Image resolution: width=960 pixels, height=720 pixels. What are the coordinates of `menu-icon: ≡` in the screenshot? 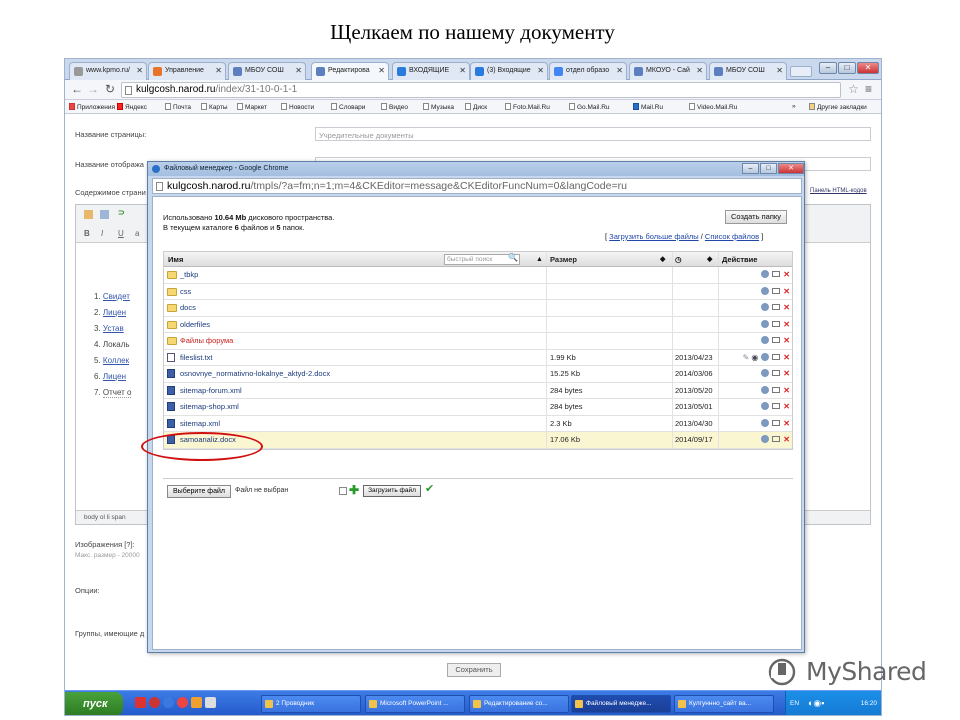 It's located at (868, 89).